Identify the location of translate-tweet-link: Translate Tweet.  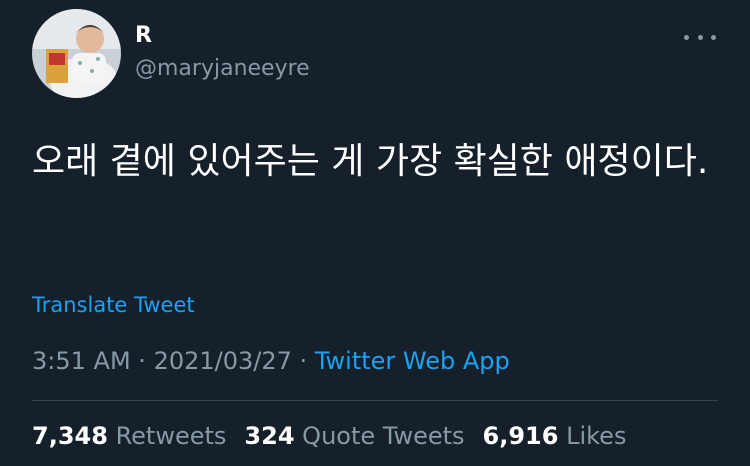
(113, 305).